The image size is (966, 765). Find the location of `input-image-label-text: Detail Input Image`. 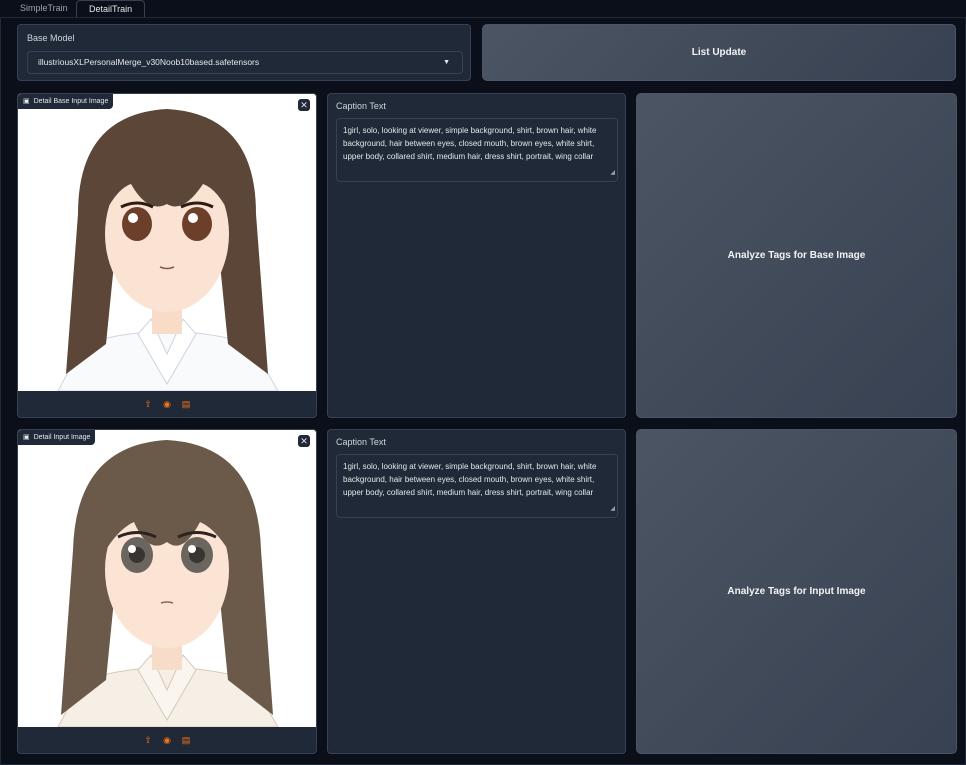

input-image-label-text: Detail Input Image is located at coordinates (62, 437).